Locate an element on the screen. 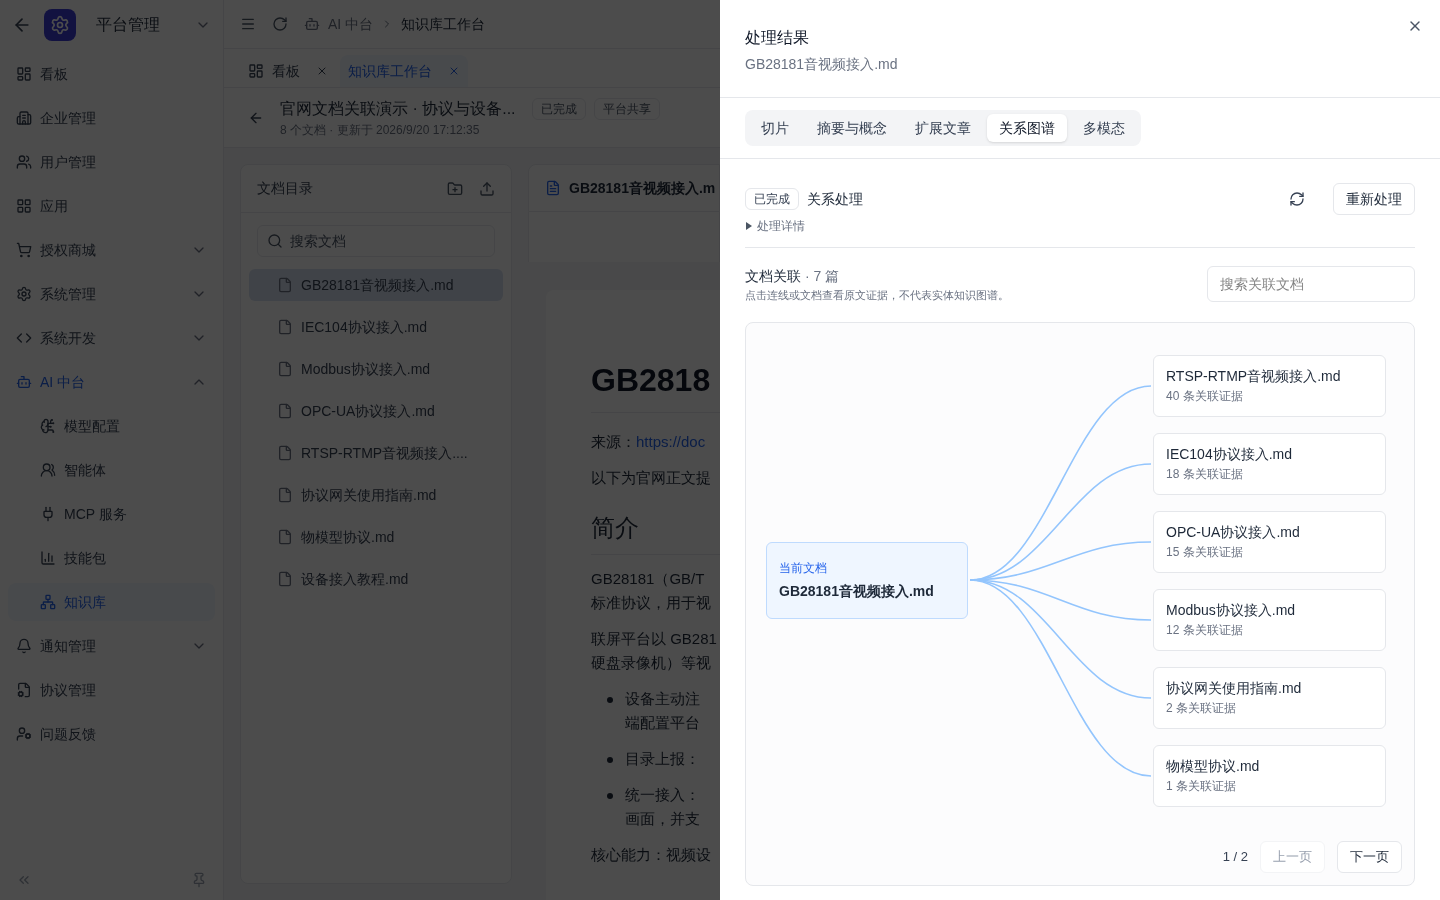  related-doc-node: Modbus协议接入.md 12 条关联证据 is located at coordinates (1269, 619).